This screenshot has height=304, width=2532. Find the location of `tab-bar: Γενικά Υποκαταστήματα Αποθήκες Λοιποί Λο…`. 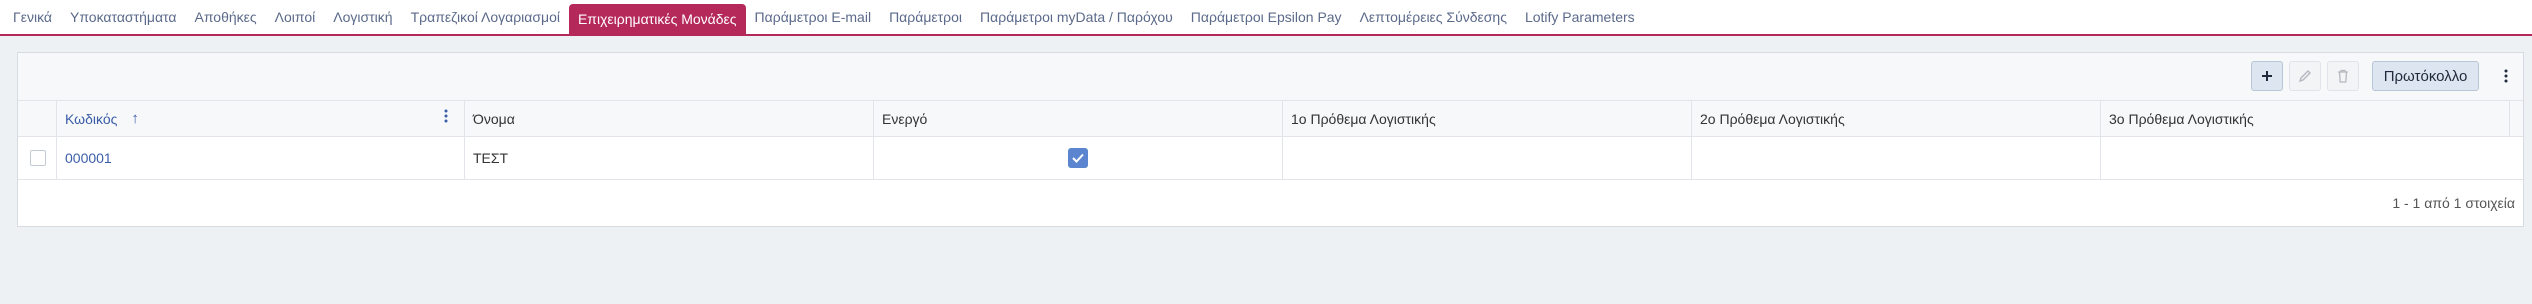

tab-bar: Γενικά Υποκαταστήματα Αποθήκες Λοιποί Λο… is located at coordinates (1266, 18).